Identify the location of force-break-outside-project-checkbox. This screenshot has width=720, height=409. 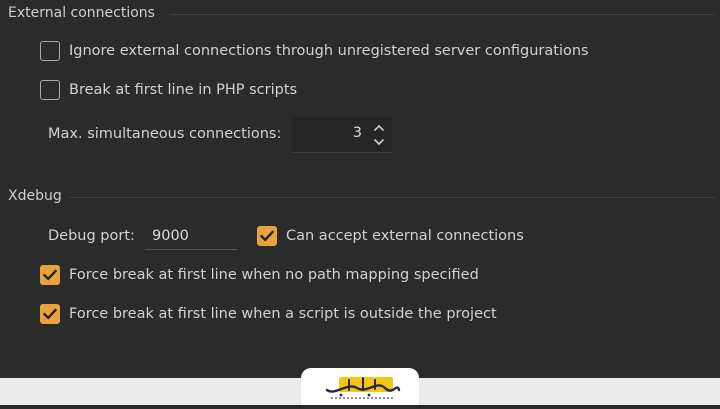
(50, 314).